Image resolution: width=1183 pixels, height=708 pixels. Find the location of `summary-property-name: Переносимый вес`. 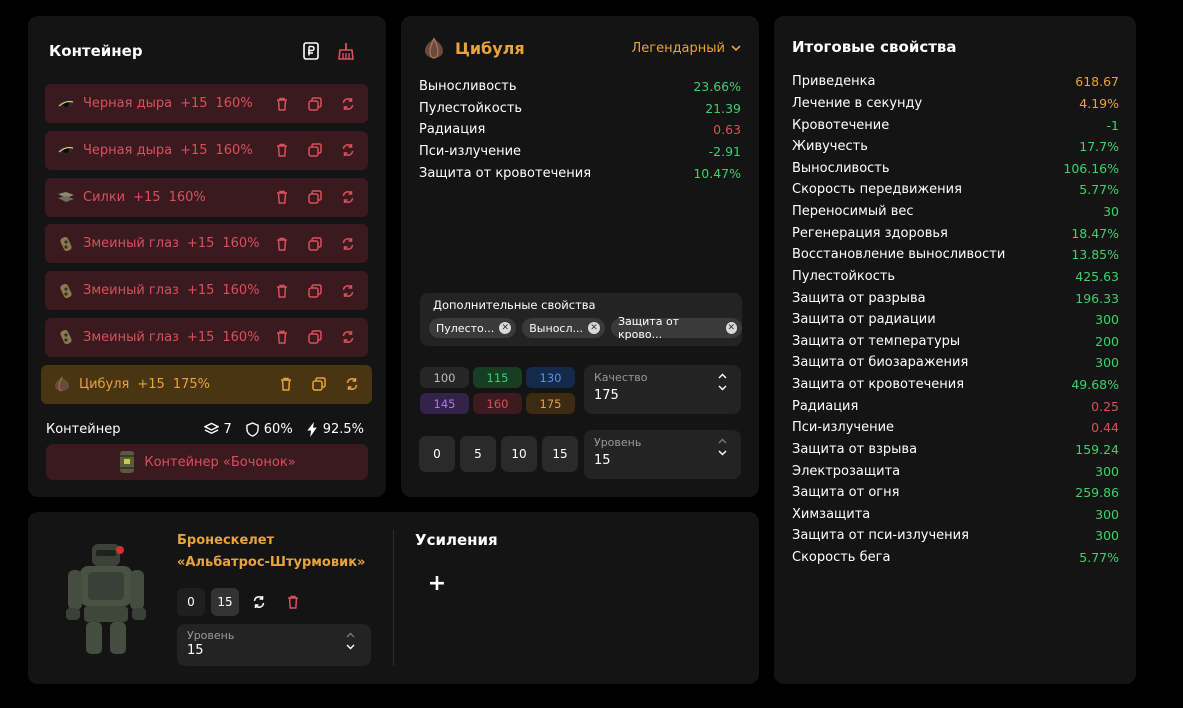

summary-property-name: Переносимый вес is located at coordinates (853, 212).